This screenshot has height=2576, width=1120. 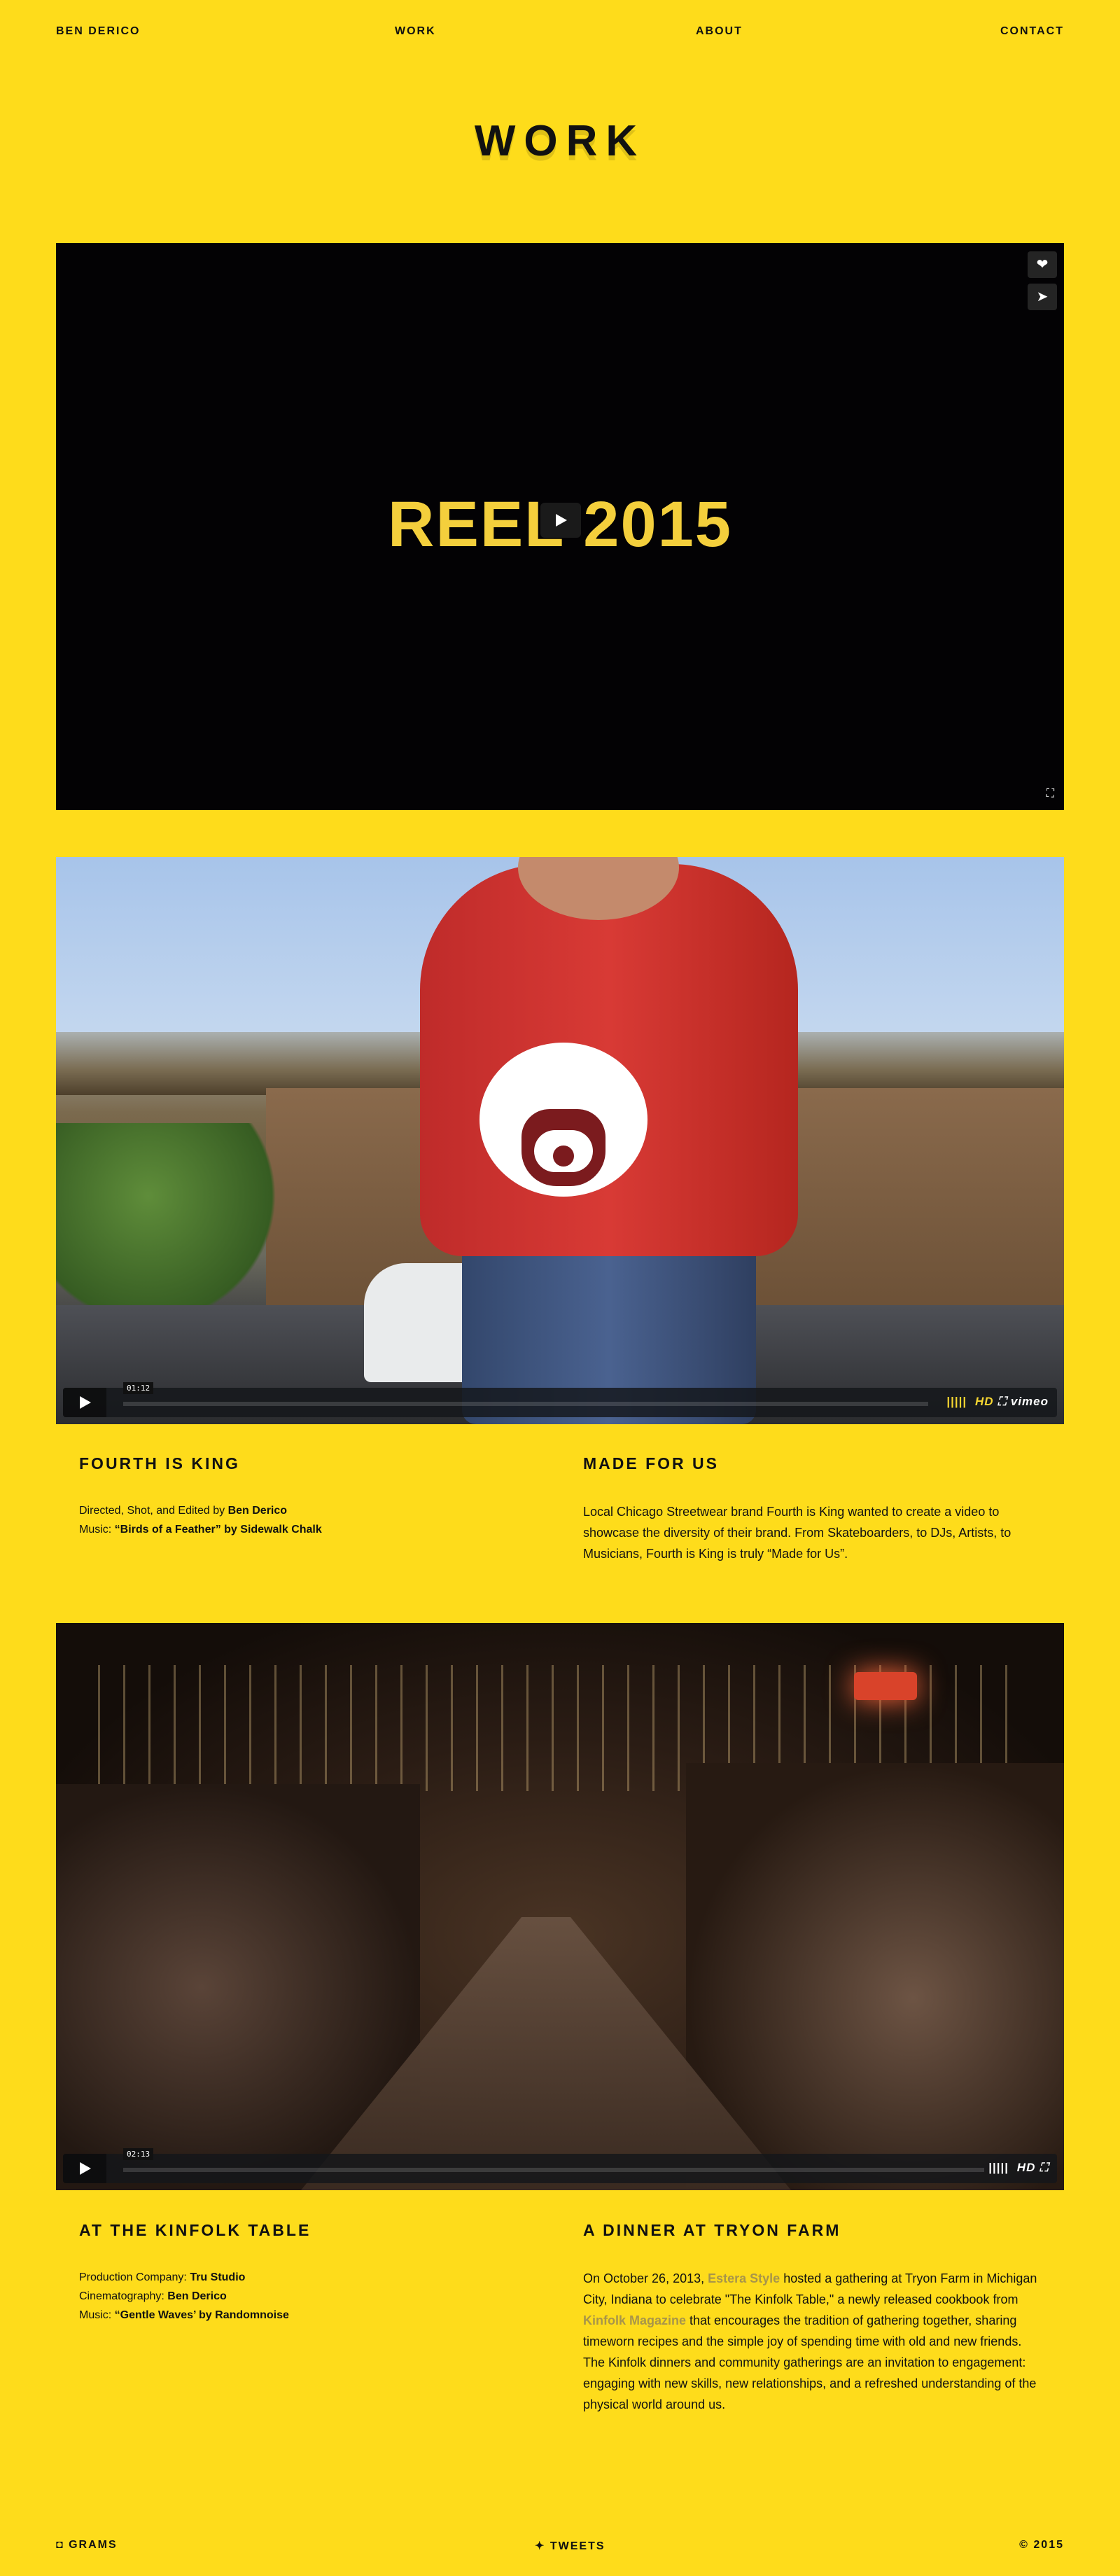 I want to click on video-controls: 01:12 ||||| HD ⛶ vimeo, so click(x=560, y=1399).